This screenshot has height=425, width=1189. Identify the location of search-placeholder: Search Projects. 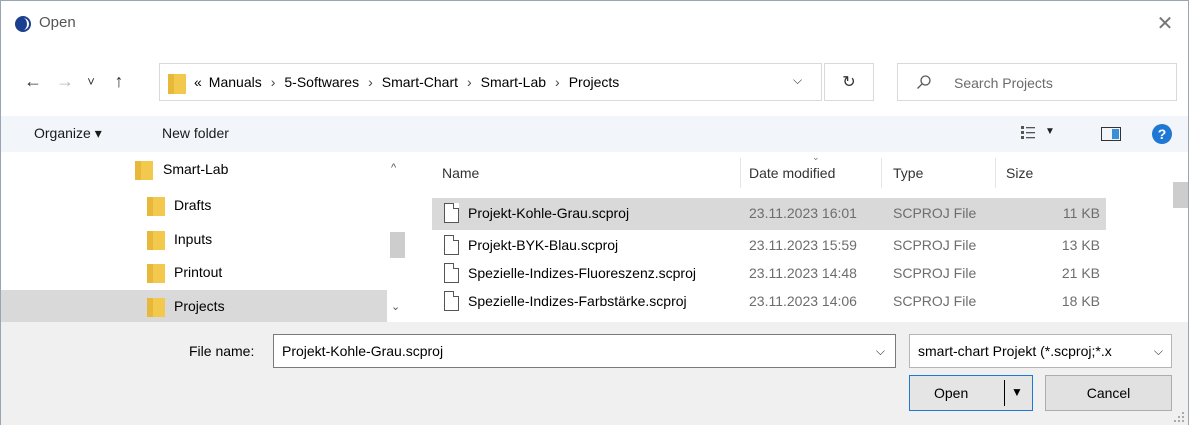
(1003, 83).